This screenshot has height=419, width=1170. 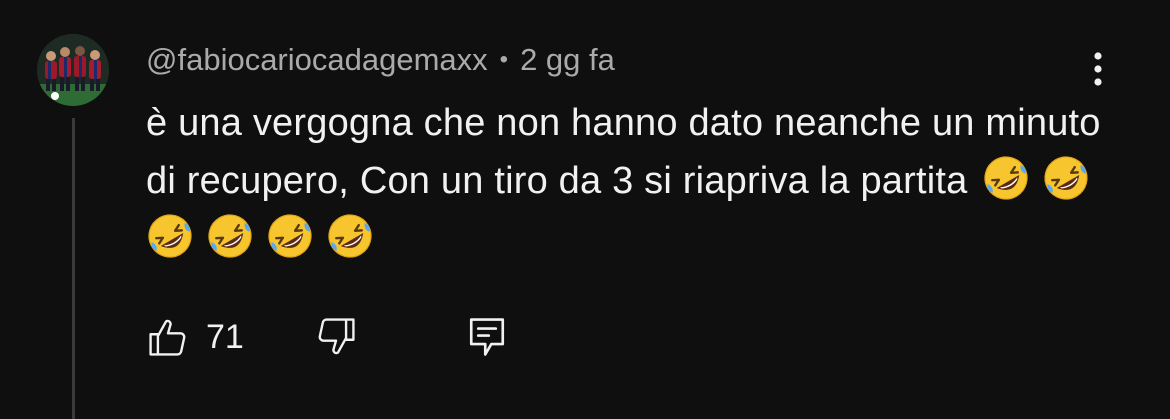 I want to click on reply-icon, so click(x=487, y=337).